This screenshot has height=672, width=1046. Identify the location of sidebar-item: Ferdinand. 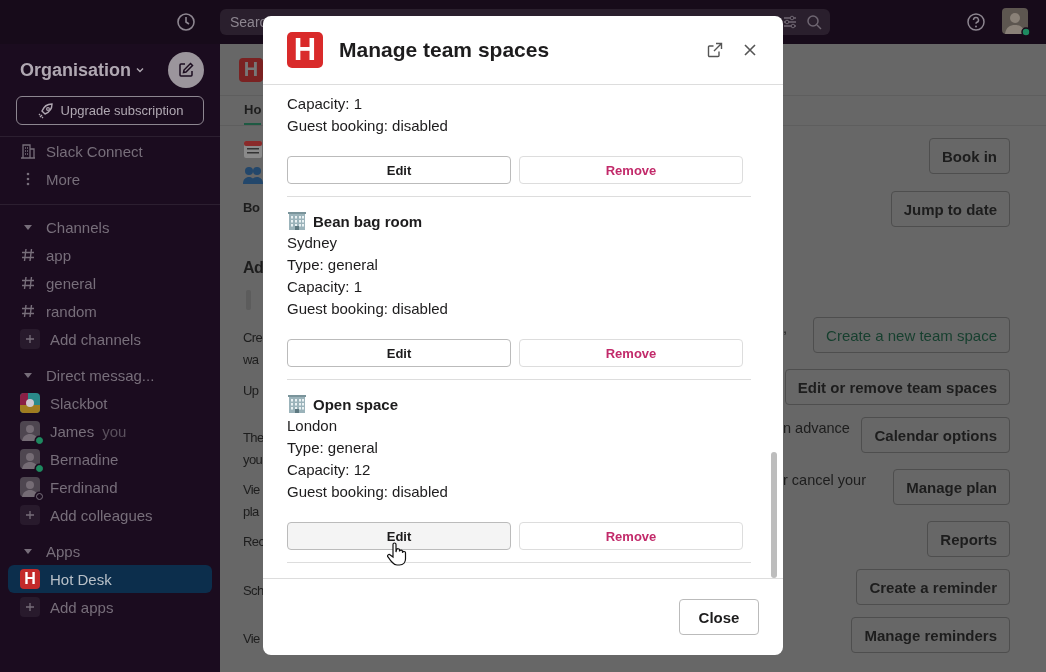
(110, 487).